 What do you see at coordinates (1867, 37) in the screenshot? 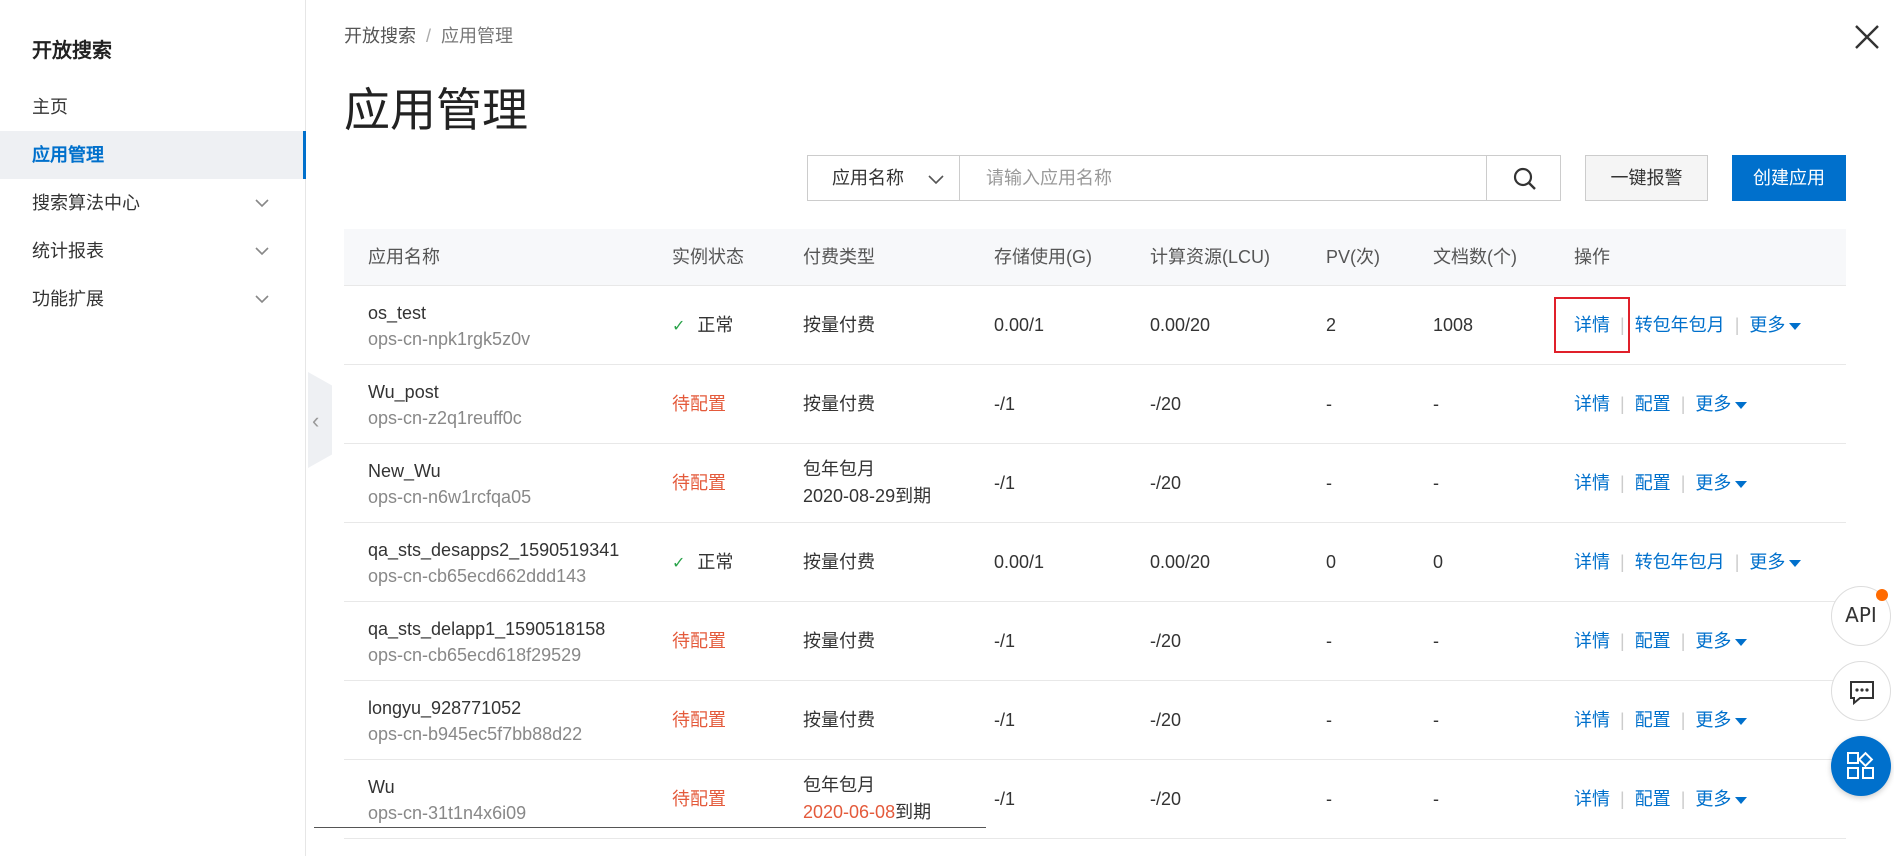
I see `close-icon` at bounding box center [1867, 37].